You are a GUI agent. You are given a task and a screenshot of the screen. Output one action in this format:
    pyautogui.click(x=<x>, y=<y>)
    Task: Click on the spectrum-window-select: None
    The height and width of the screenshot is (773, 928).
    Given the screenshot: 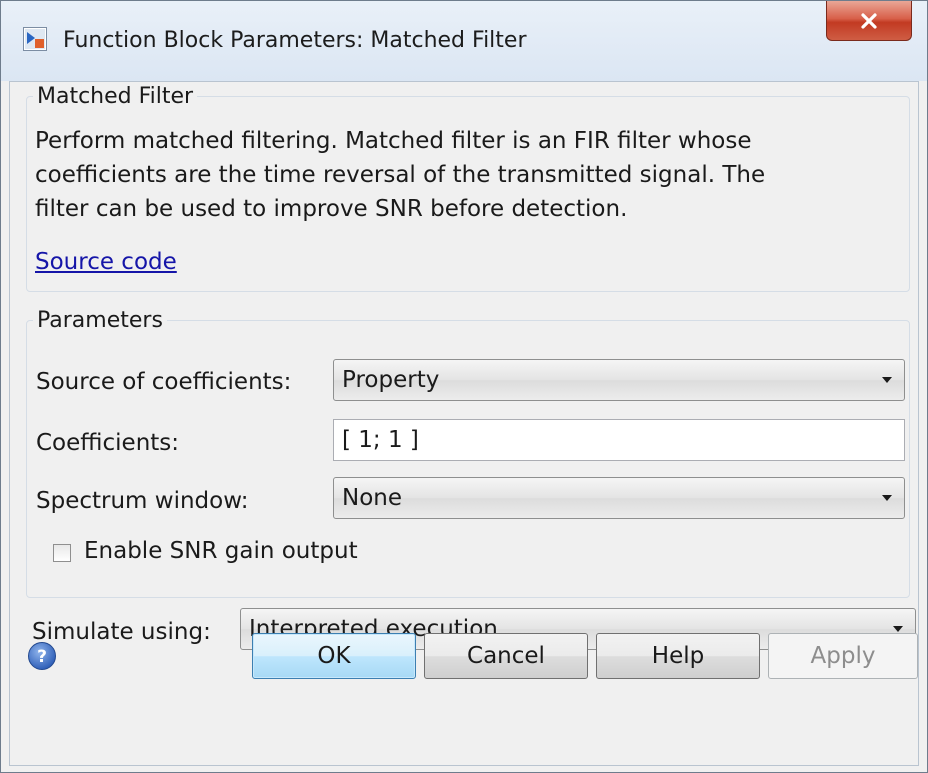 What is the action you would take?
    pyautogui.click(x=619, y=498)
    